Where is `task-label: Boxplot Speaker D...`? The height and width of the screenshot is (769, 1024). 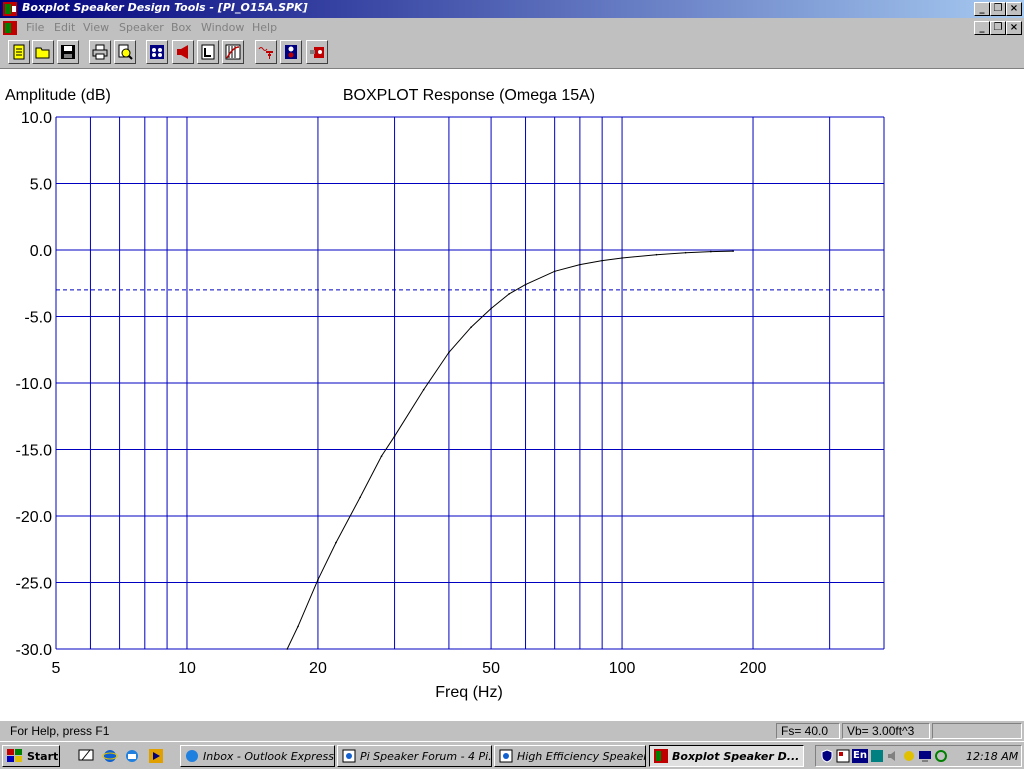
task-label: Boxplot Speaker D... is located at coordinates (736, 756).